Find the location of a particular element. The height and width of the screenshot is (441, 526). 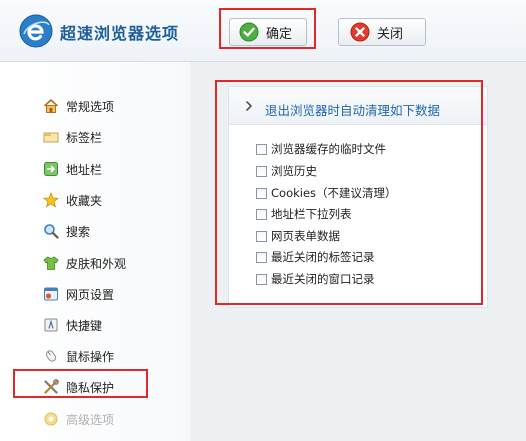

option-label: 最近关闭的标签记录 is located at coordinates (323, 257).